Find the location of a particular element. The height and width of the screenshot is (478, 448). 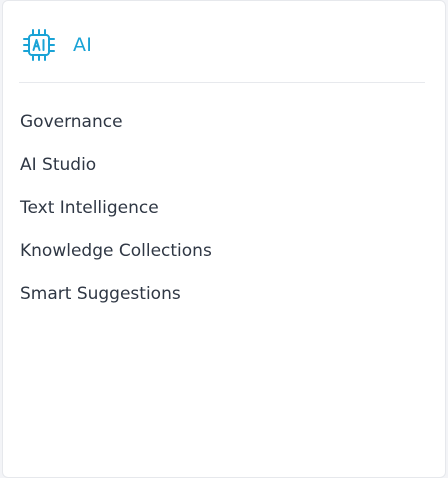

menu-item-text-intelligence: Text Intelligence is located at coordinates (116, 216).